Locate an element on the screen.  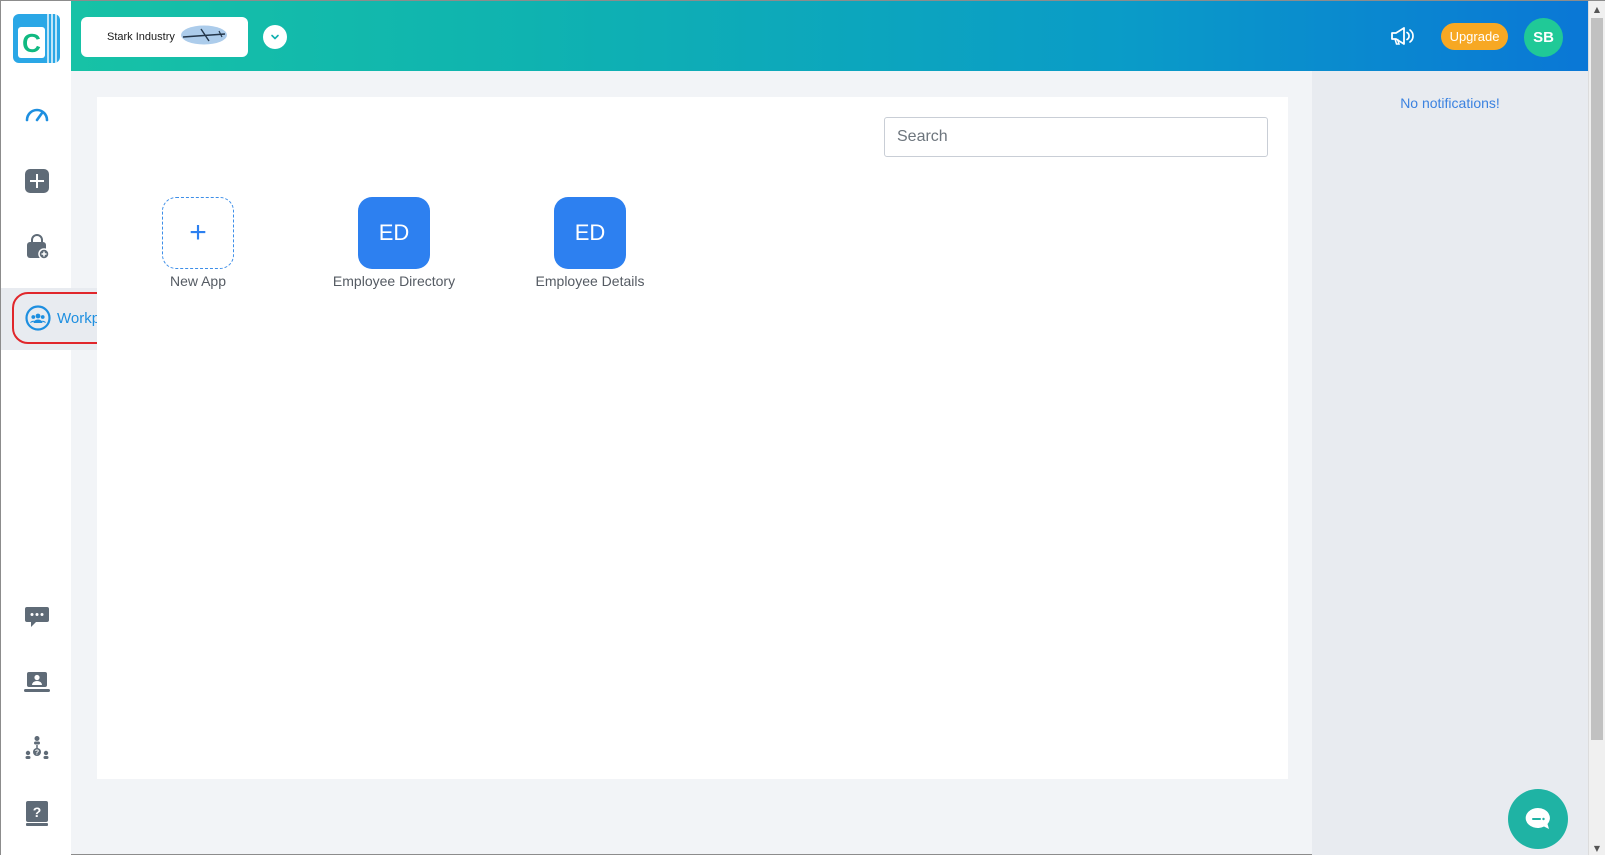
chat-launcher-button is located at coordinates (1538, 819).